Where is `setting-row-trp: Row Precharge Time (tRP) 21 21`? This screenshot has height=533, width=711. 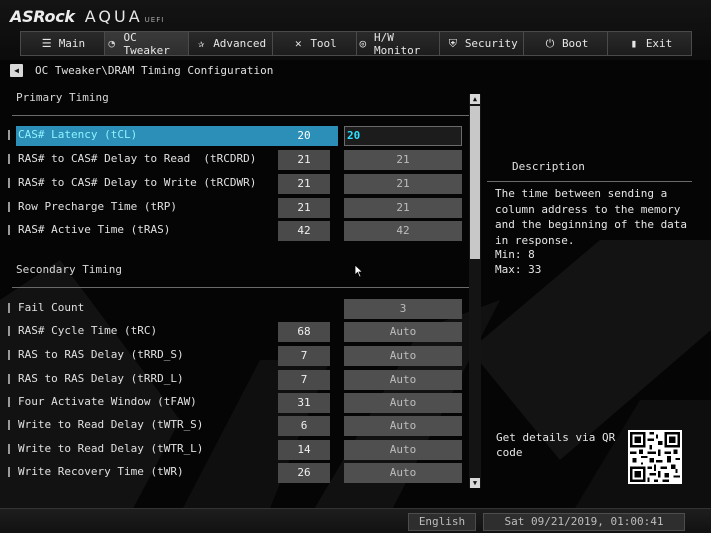
setting-row-trp: Row Precharge Time (tRP) 21 21 is located at coordinates (238, 208).